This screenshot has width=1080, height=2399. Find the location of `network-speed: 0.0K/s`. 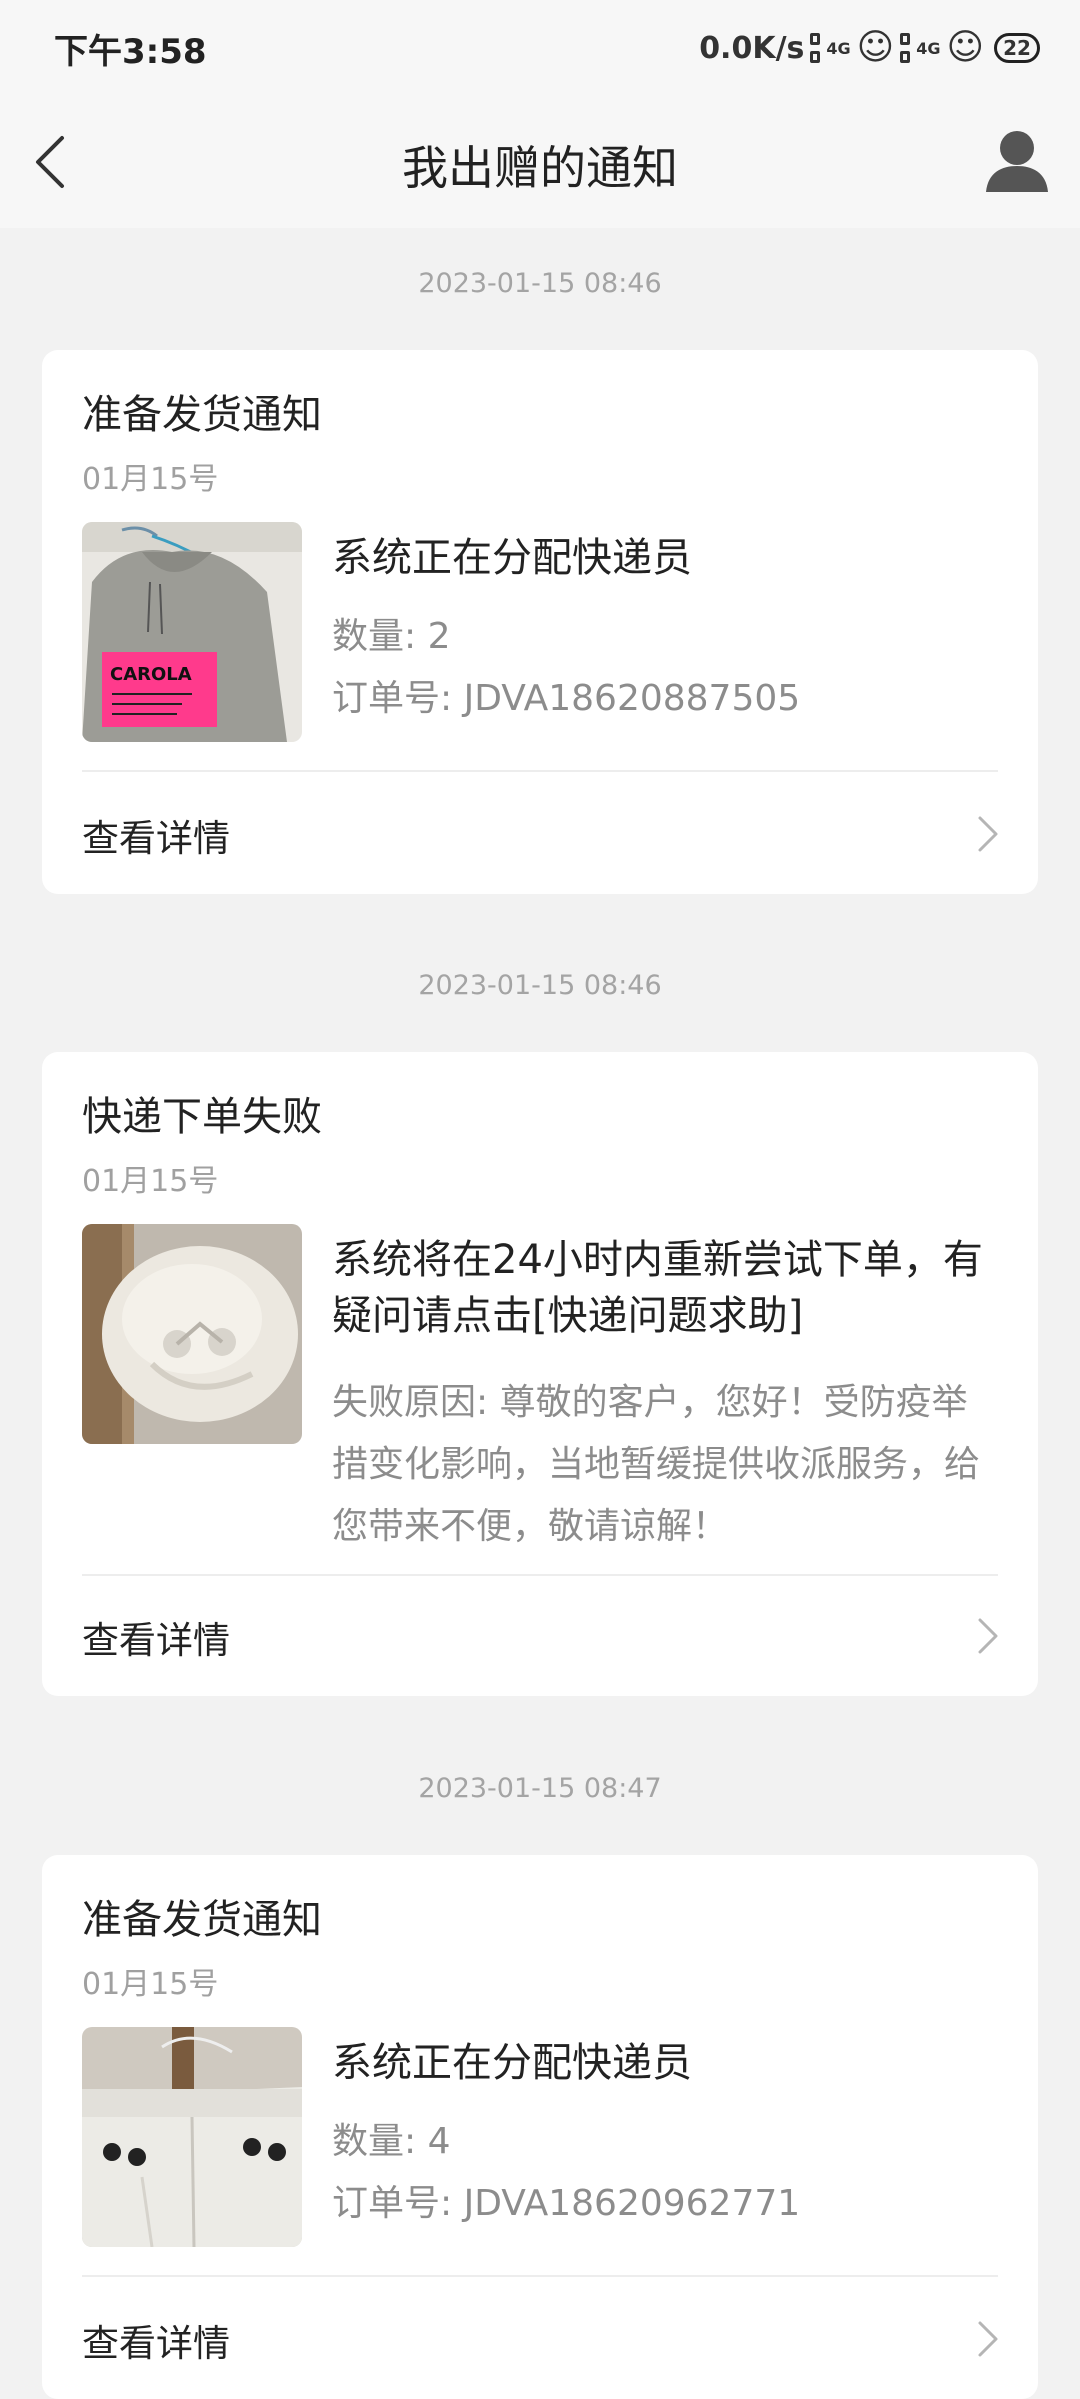

network-speed: 0.0K/s is located at coordinates (752, 48).